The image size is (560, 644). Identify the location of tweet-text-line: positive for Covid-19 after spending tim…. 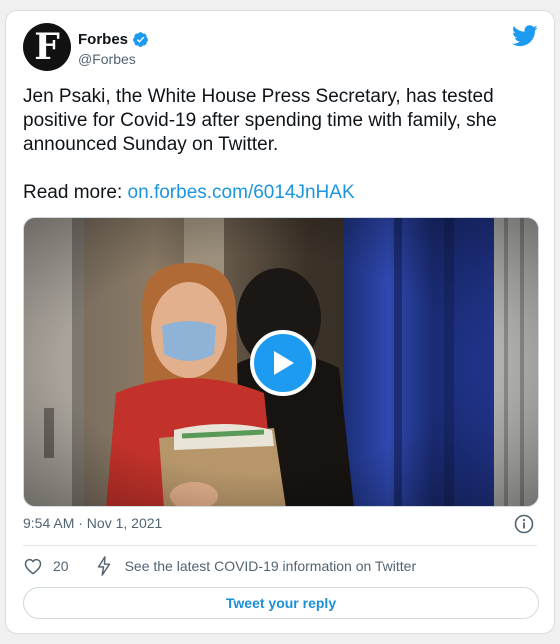
(260, 120).